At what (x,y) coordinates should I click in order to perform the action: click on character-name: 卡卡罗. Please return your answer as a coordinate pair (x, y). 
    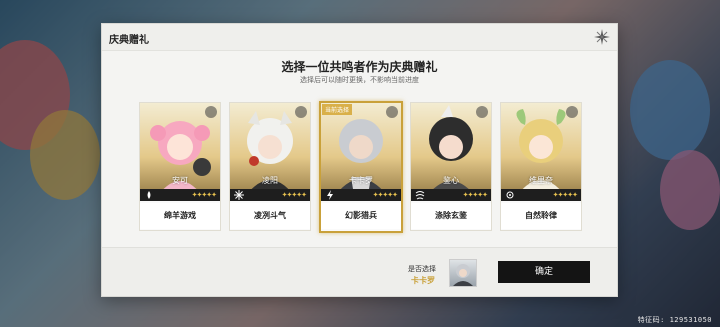
    Looking at the image, I should click on (361, 180).